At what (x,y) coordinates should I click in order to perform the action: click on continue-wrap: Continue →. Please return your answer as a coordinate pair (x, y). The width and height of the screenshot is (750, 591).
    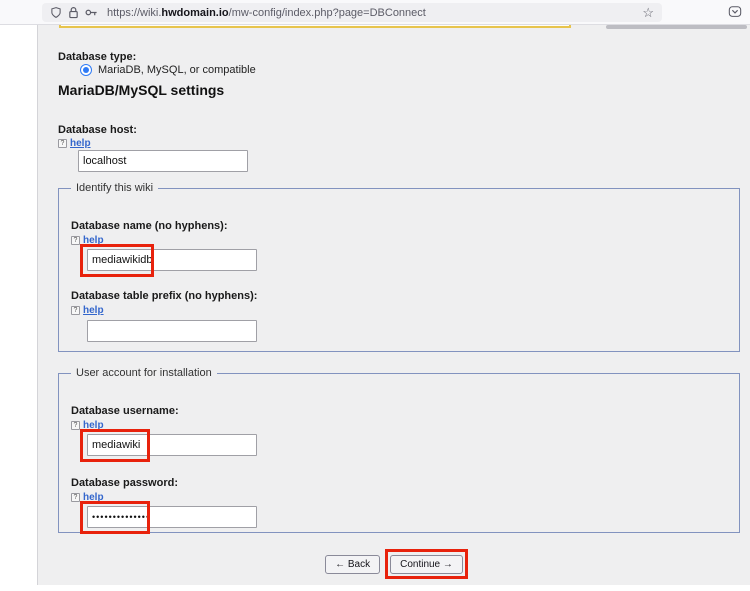
    Looking at the image, I should click on (426, 564).